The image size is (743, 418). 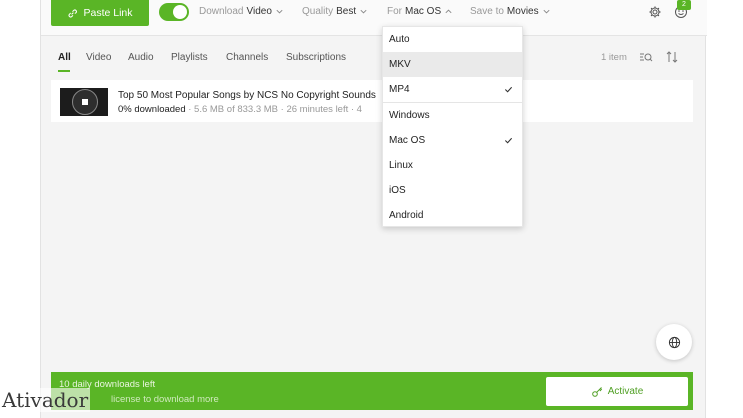 I want to click on download-type-value: Video, so click(x=259, y=11).